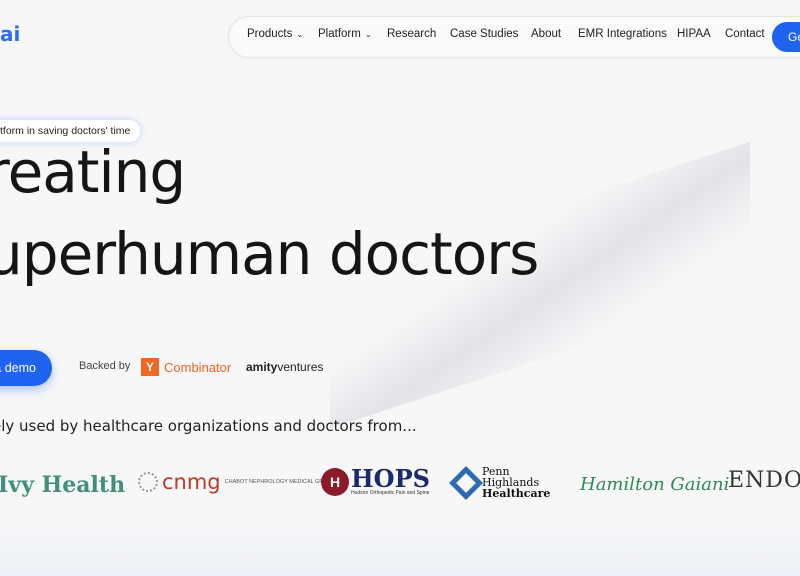 The height and width of the screenshot is (576, 800). I want to click on hamilton-gaiani-logo: Hamilton Gaiani, so click(655, 484).